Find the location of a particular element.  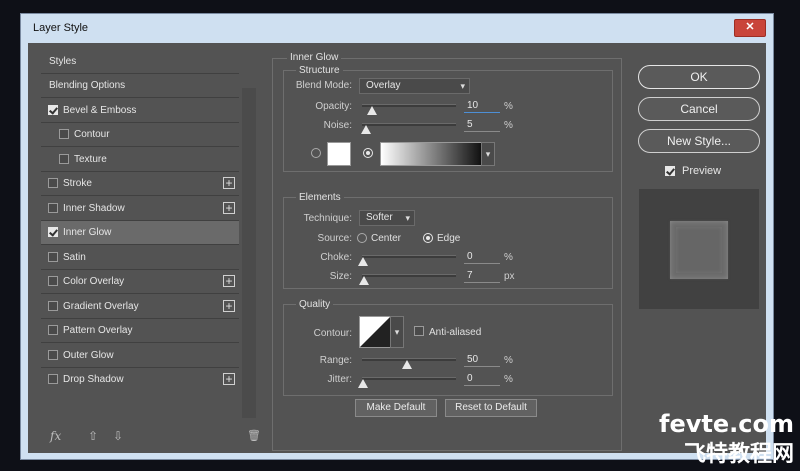

style-item-label: Outer Glow is located at coordinates (88, 355).